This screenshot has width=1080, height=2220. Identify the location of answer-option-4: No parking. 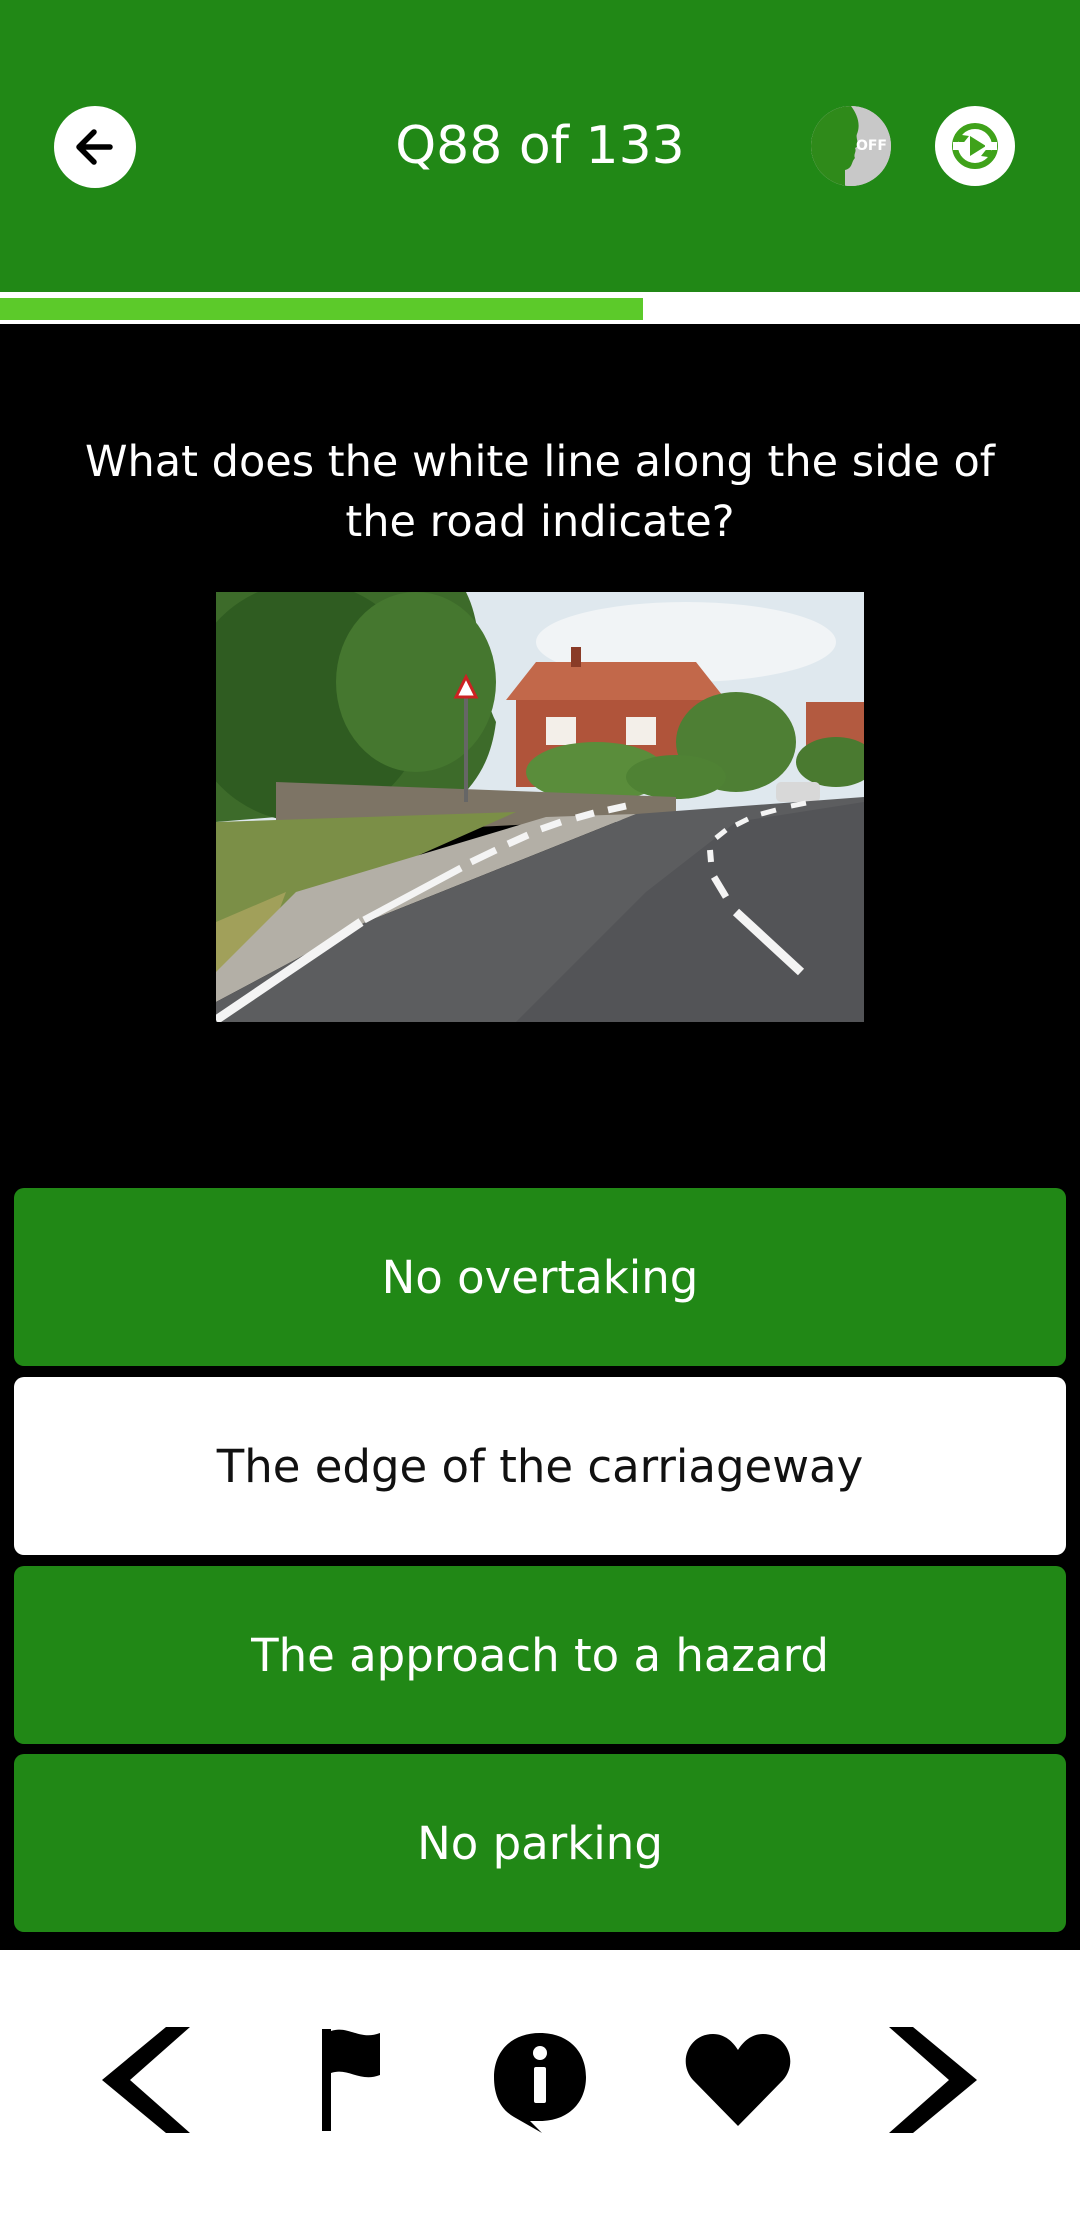
(540, 1843).